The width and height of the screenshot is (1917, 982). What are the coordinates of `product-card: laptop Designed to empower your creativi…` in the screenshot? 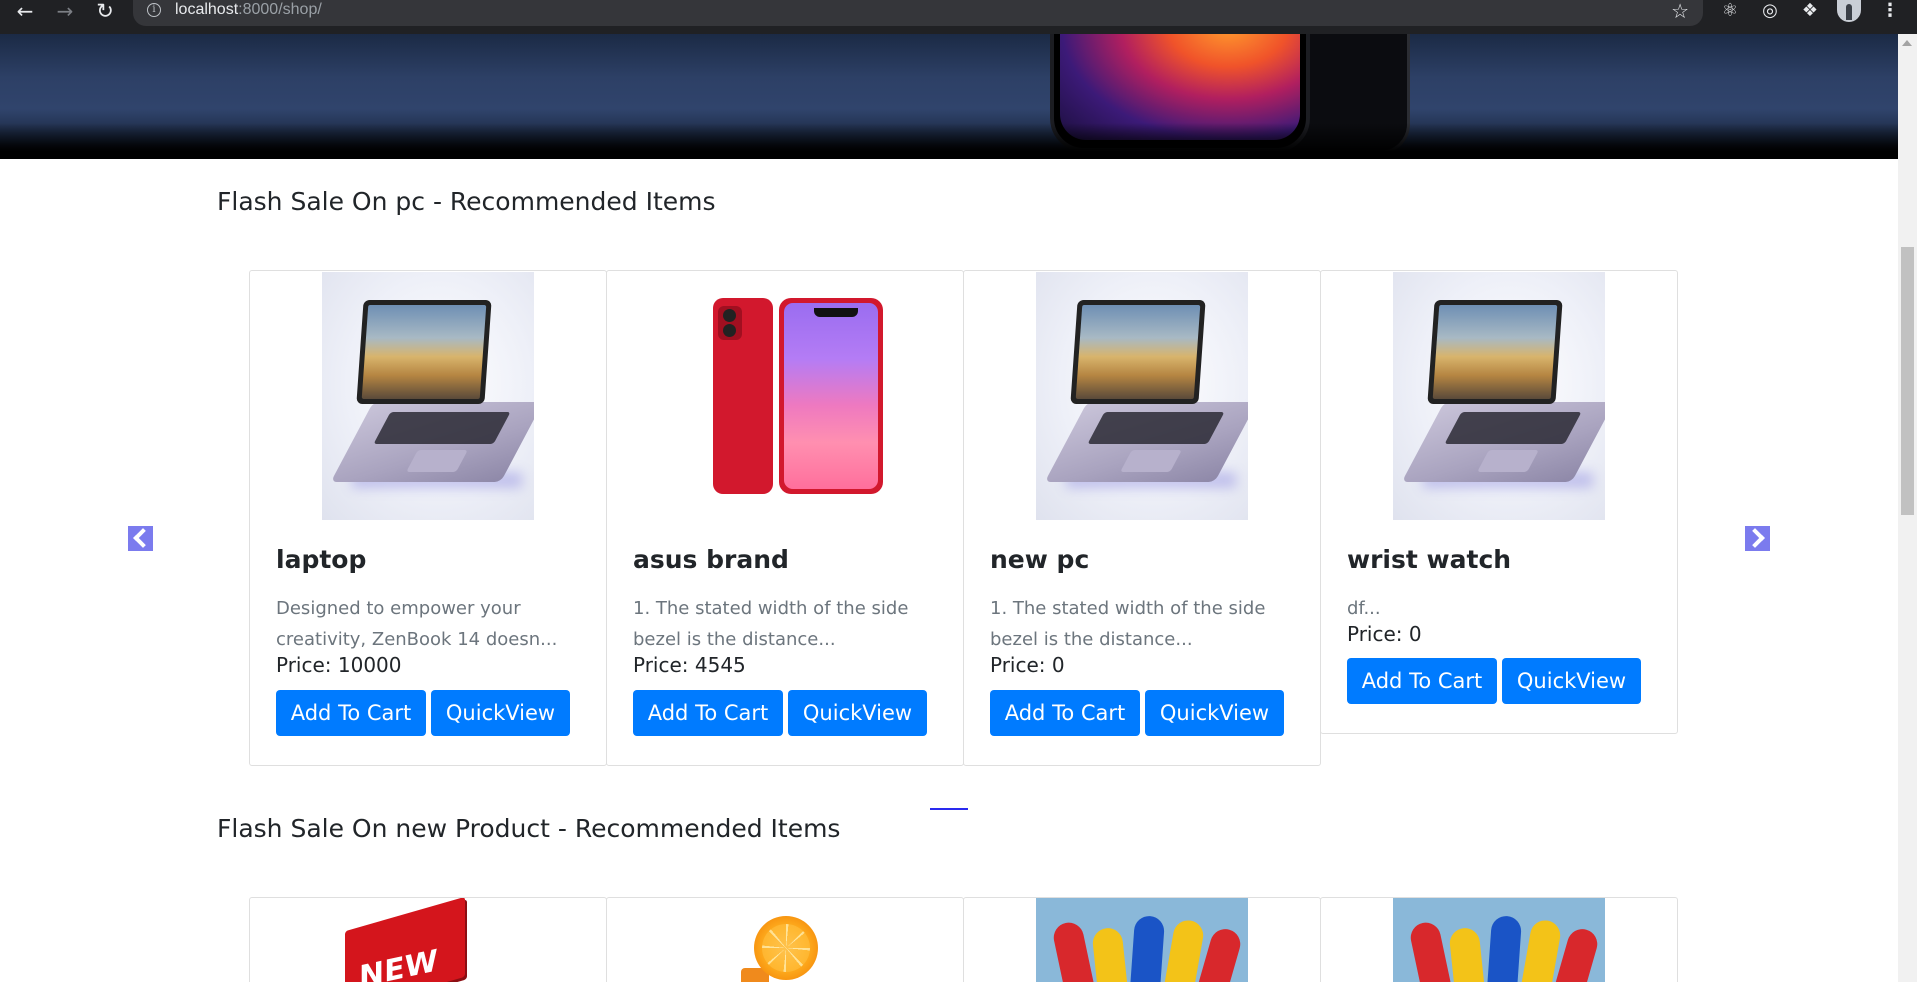 It's located at (428, 518).